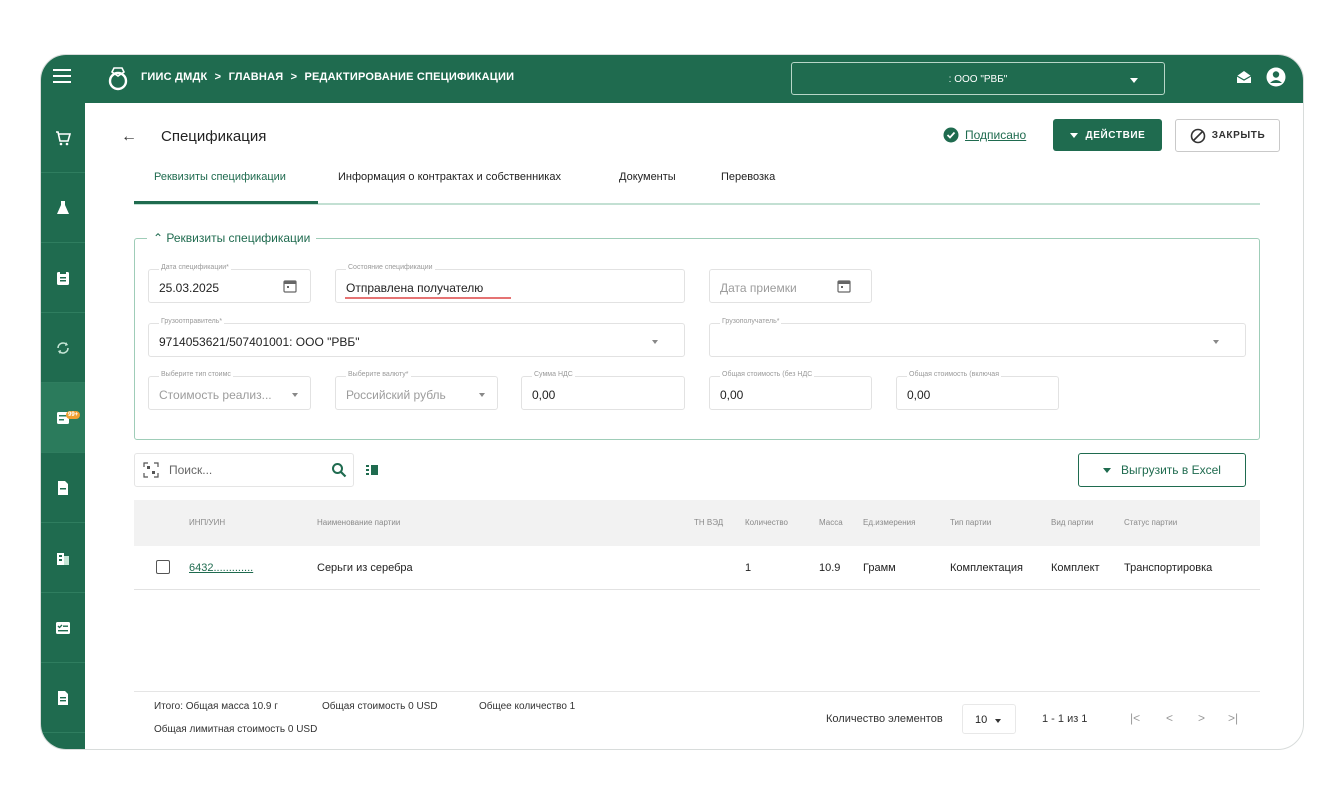  I want to click on flask-icon, so click(63, 207).